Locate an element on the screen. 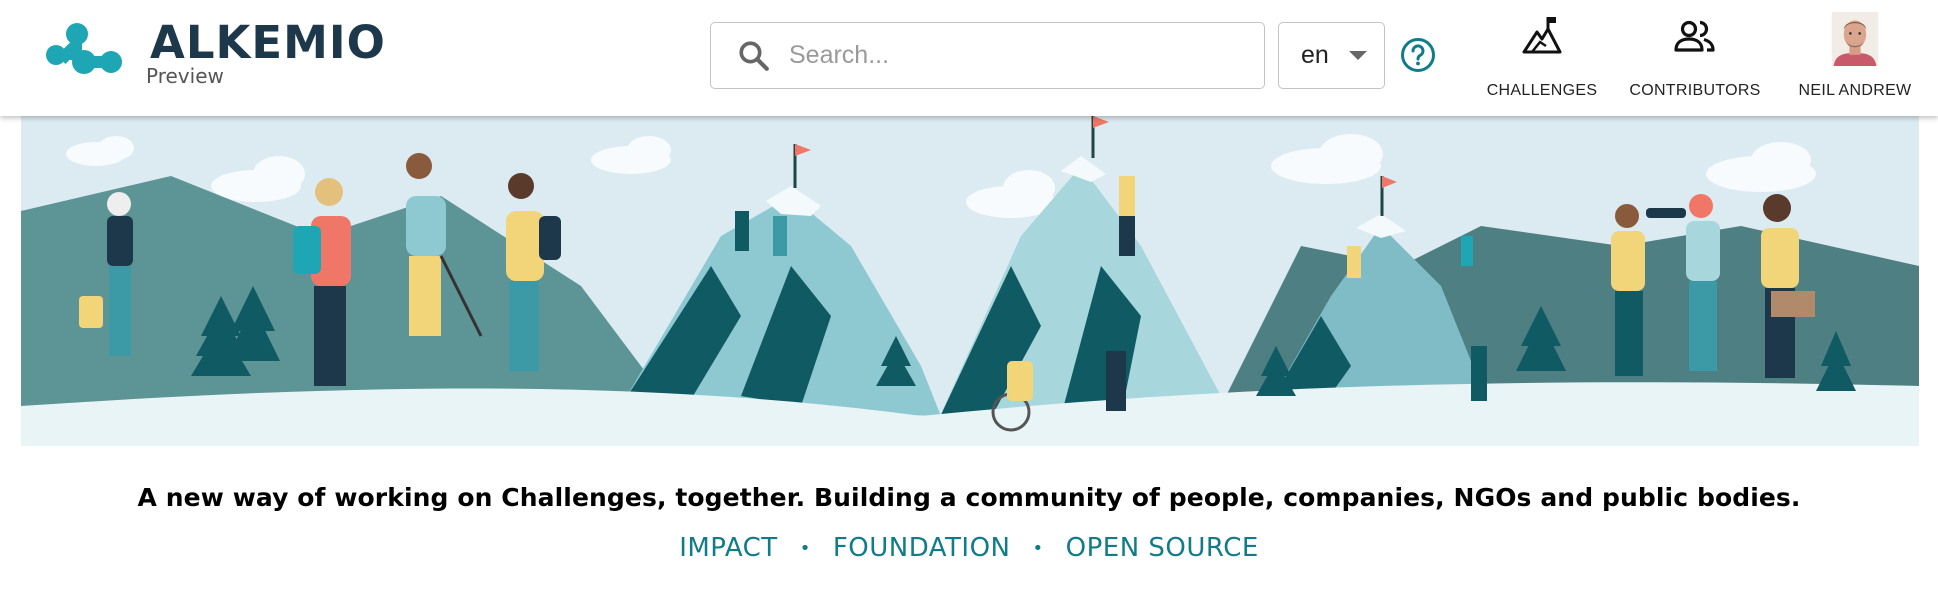 This screenshot has width=1938, height=594. search-icon is located at coordinates (754, 55).